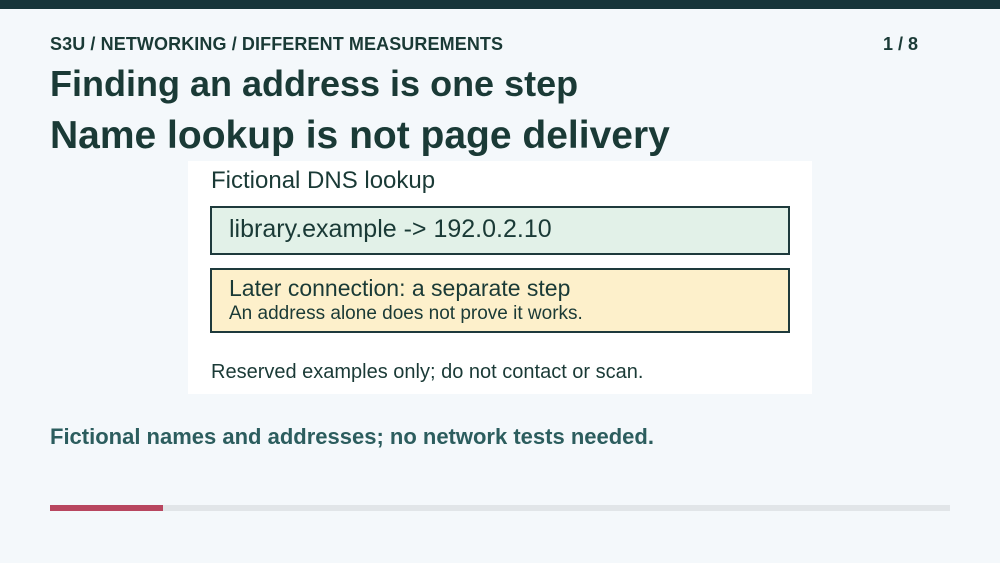 The width and height of the screenshot is (1000, 563). Describe the element at coordinates (106, 508) in the screenshot. I see `progress-fill` at that location.